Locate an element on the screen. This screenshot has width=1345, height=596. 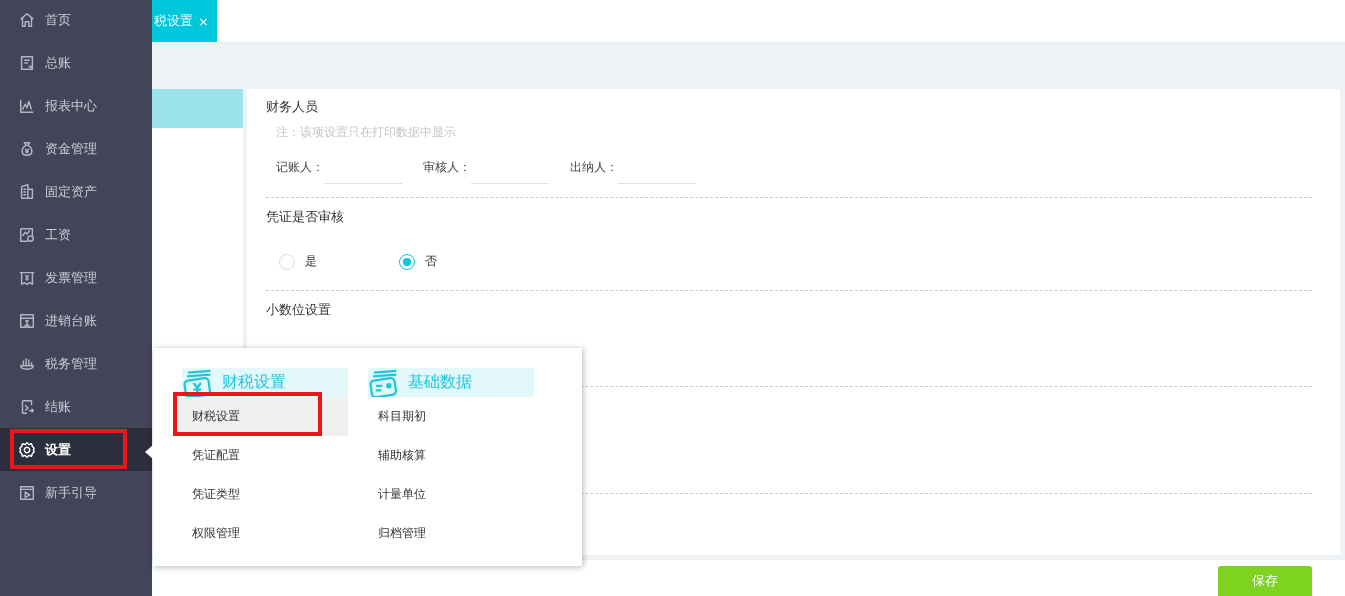
home-icon is located at coordinates (27, 19).